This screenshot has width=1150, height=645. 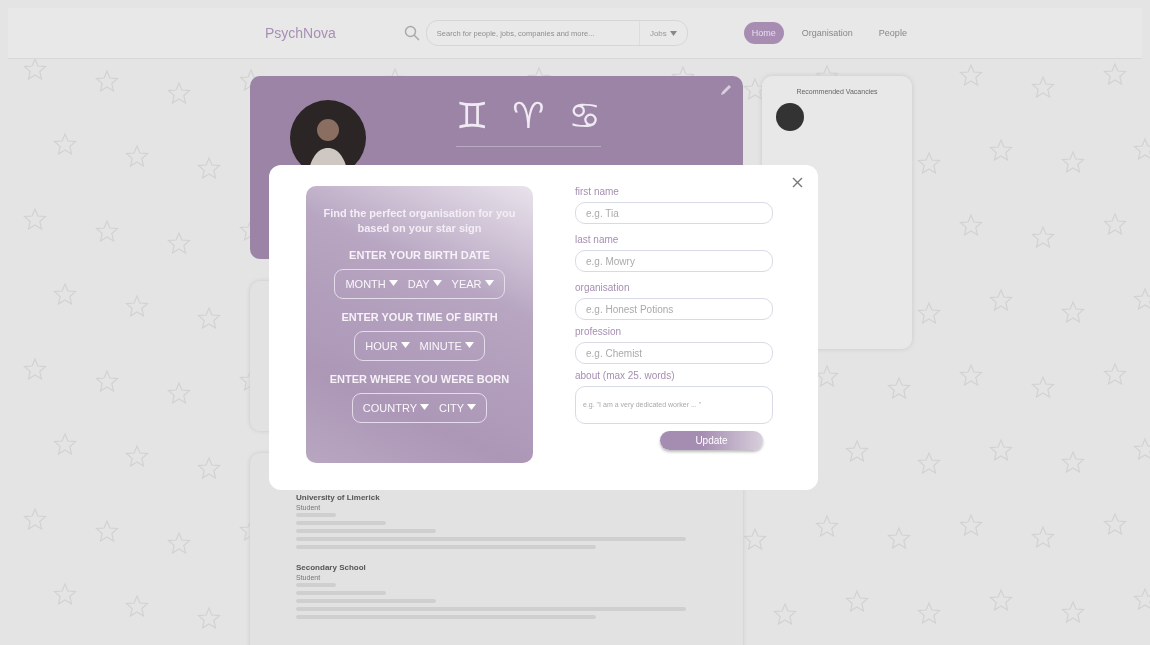 What do you see at coordinates (892, 33) in the screenshot?
I see `nav-link: People` at bounding box center [892, 33].